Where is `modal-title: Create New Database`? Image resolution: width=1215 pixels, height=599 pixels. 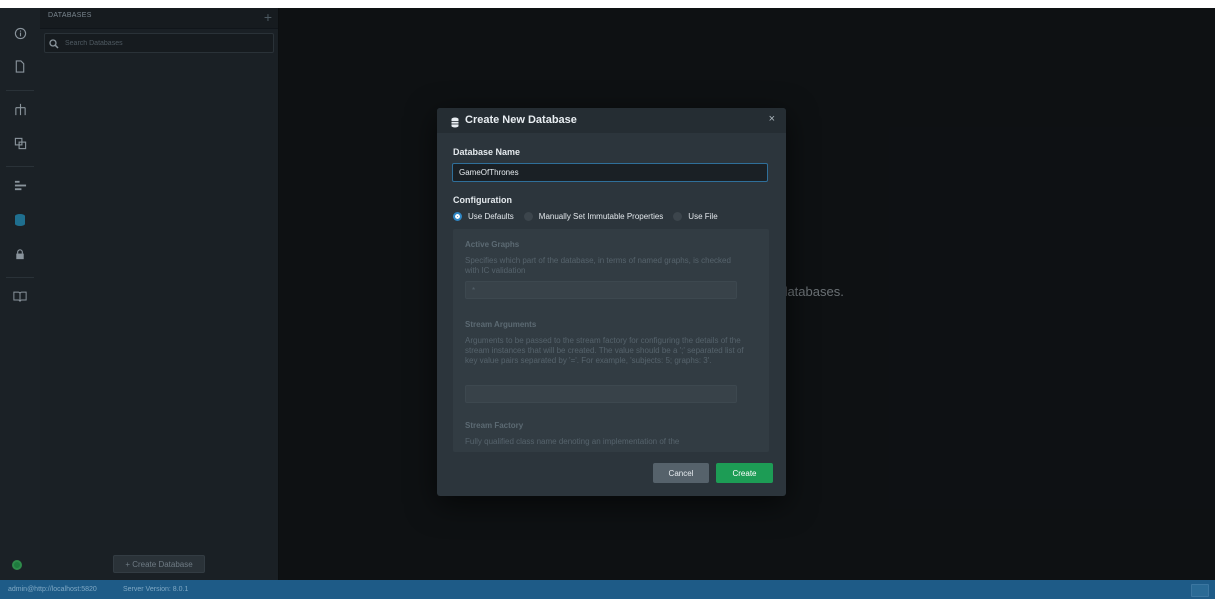
modal-title: Create New Database is located at coordinates (521, 120).